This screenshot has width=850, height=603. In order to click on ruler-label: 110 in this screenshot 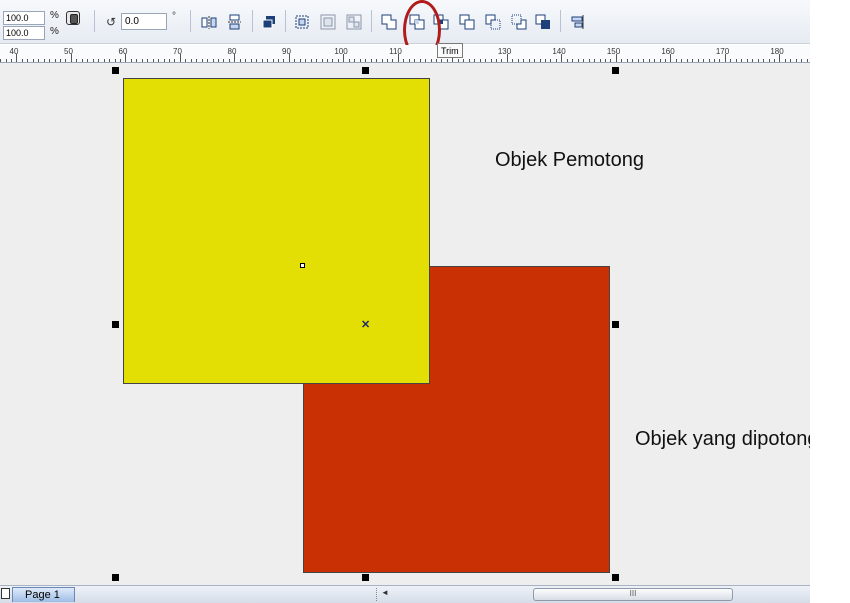, I will do `click(395, 51)`.